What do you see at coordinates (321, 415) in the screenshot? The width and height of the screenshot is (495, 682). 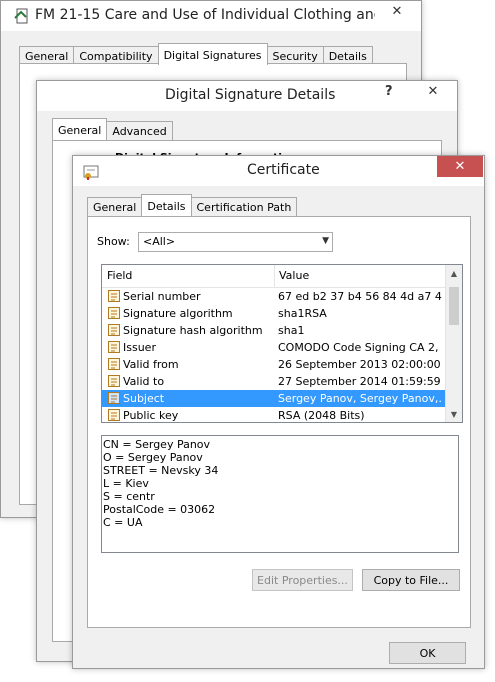 I see `field-value: RSA (2048 Bits)` at bounding box center [321, 415].